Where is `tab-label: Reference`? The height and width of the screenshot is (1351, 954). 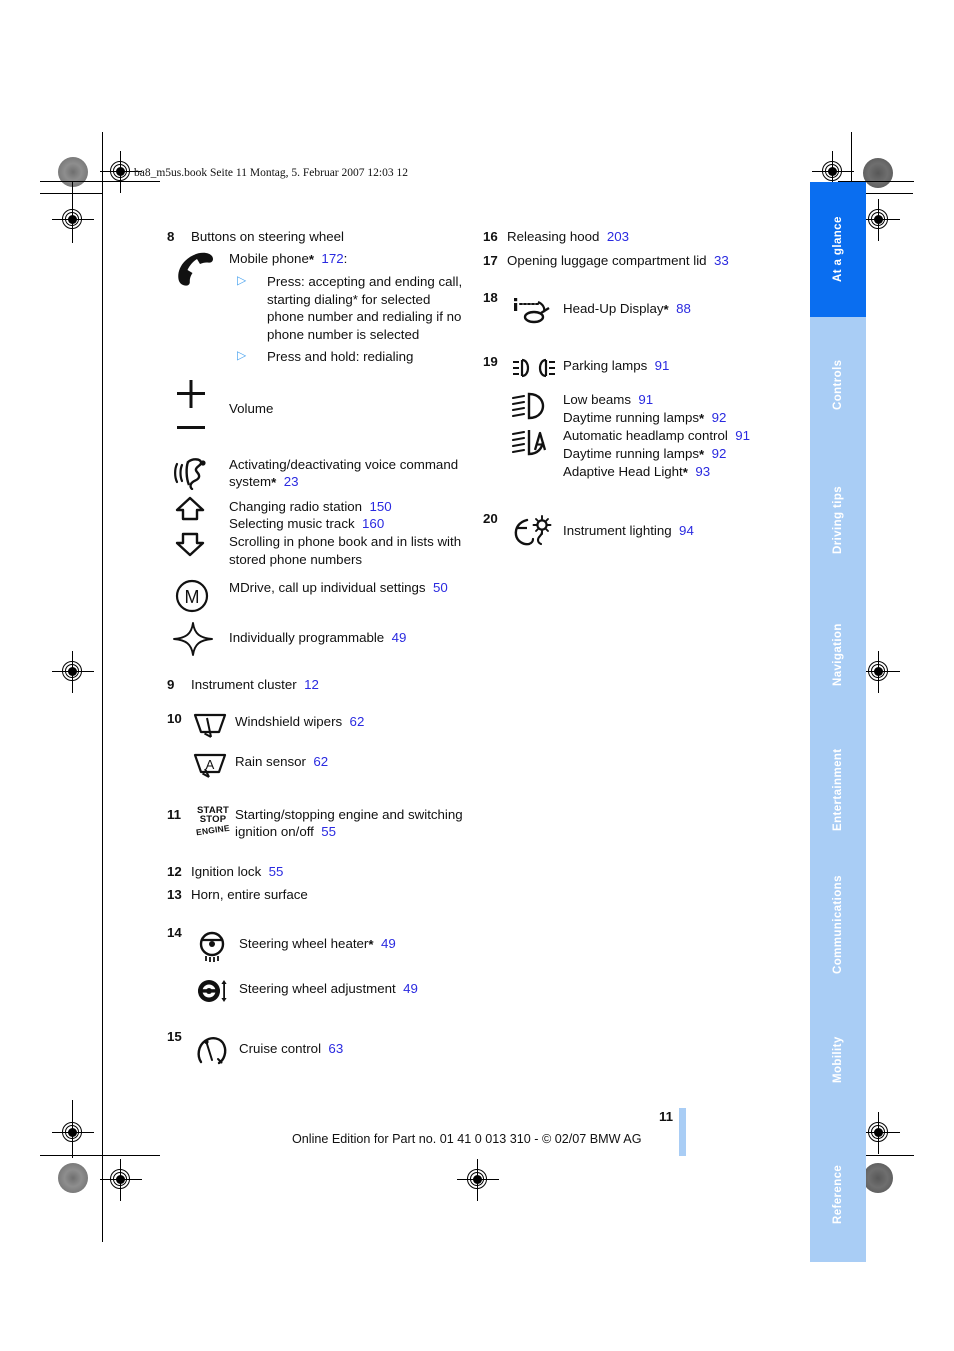
tab-label: Reference is located at coordinates (838, 1194).